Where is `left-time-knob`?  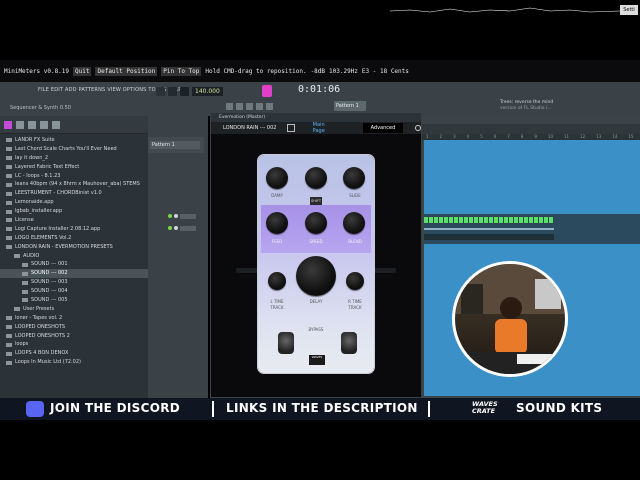
left-time-knob is located at coordinates (277, 281).